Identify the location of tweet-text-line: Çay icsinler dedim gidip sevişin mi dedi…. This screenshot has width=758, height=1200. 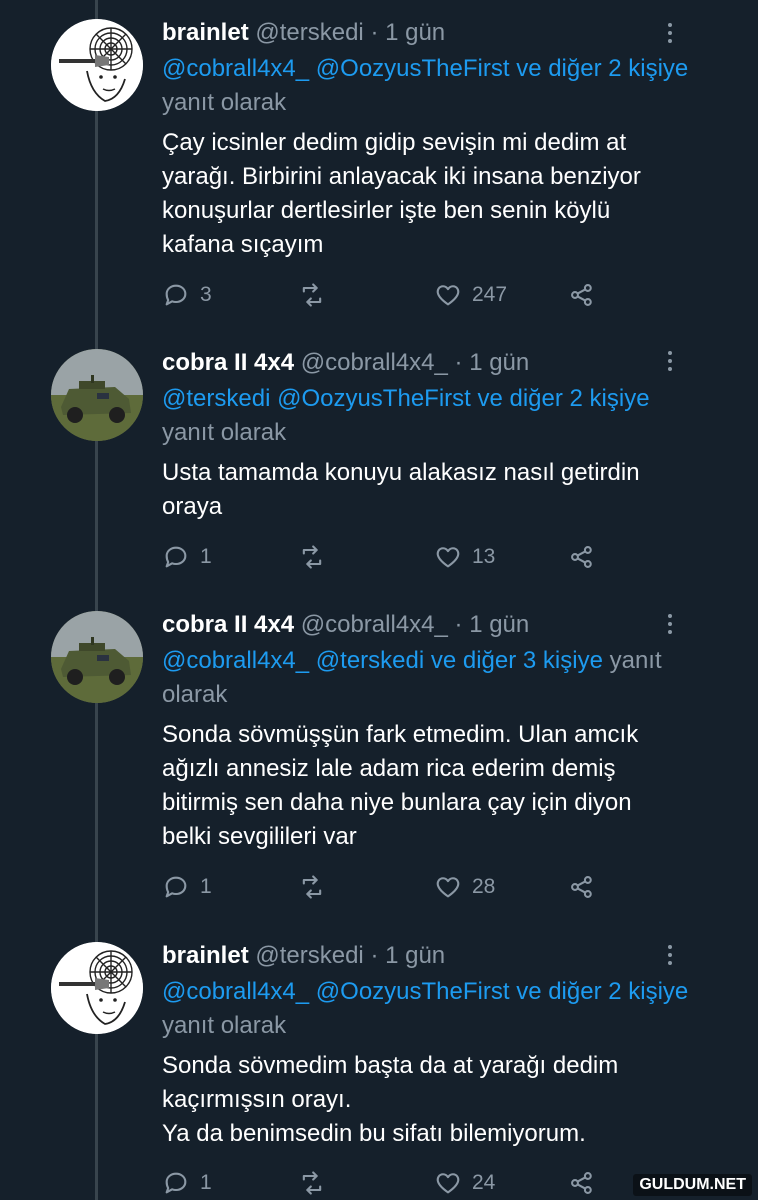
(394, 142).